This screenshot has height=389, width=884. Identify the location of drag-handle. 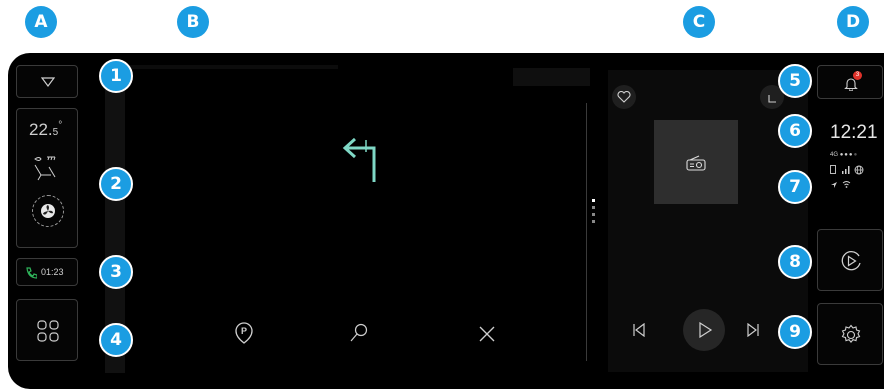
(593, 211).